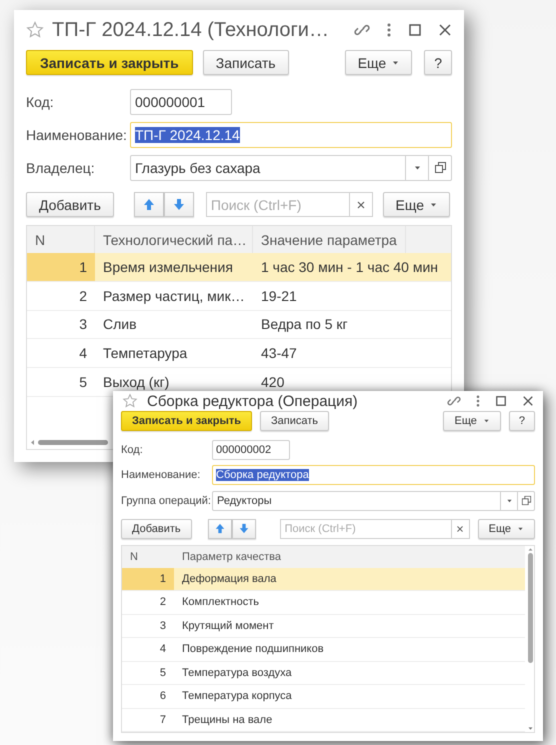  I want to click on table-cell-text: 420, so click(273, 382).